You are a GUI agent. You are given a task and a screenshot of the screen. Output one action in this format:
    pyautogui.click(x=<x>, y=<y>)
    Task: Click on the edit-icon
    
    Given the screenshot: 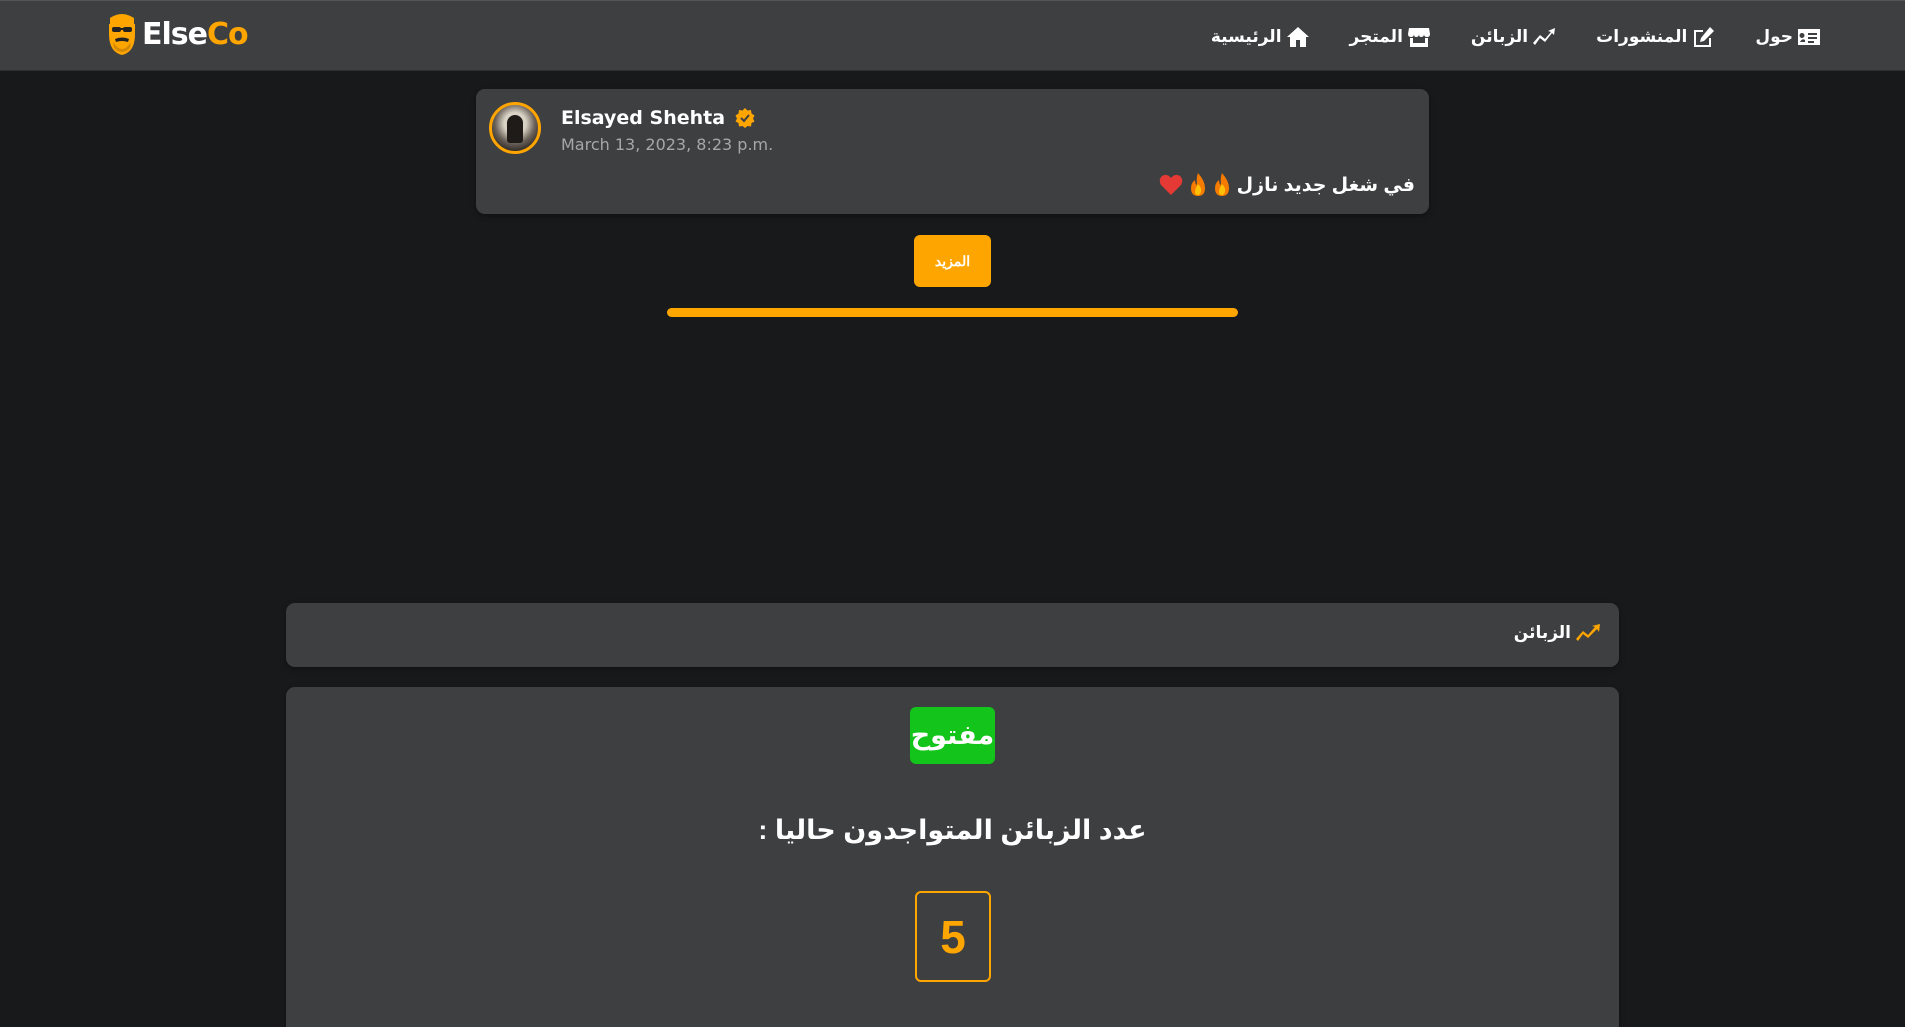 What is the action you would take?
    pyautogui.click(x=1704, y=37)
    